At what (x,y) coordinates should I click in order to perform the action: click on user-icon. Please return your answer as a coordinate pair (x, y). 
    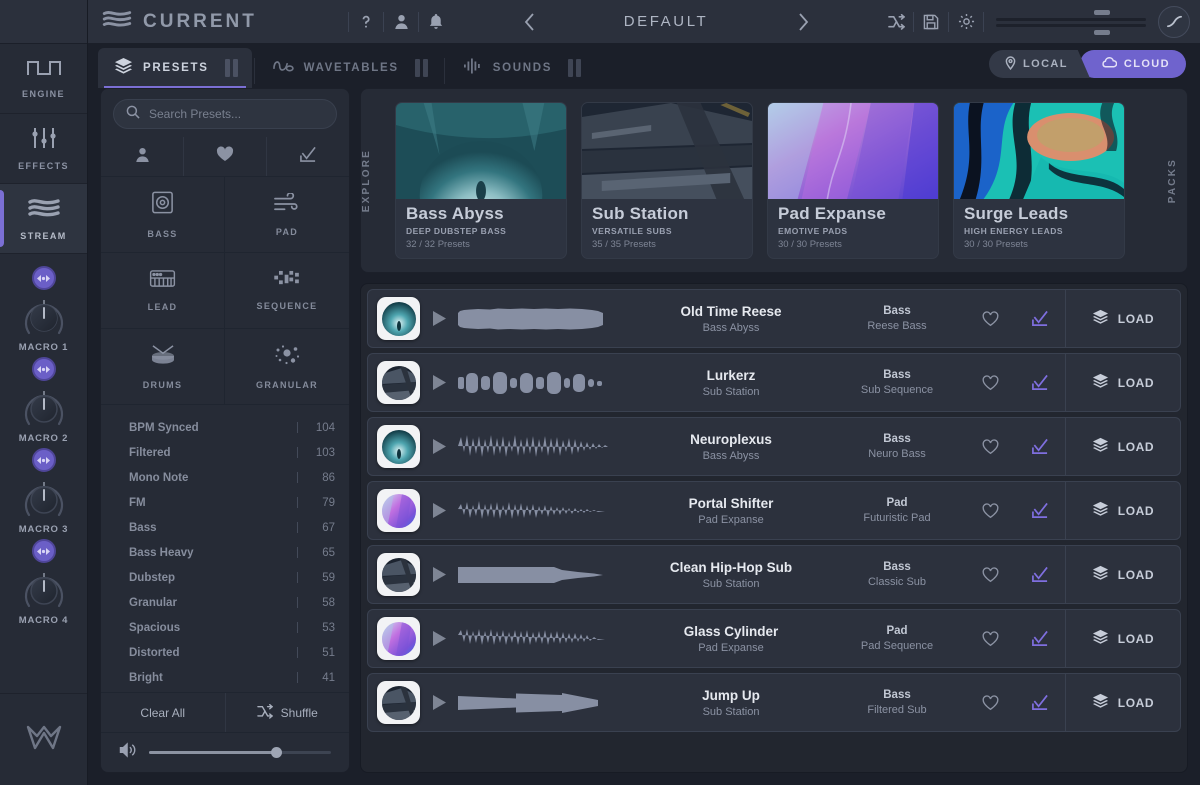
    Looking at the image, I should click on (401, 22).